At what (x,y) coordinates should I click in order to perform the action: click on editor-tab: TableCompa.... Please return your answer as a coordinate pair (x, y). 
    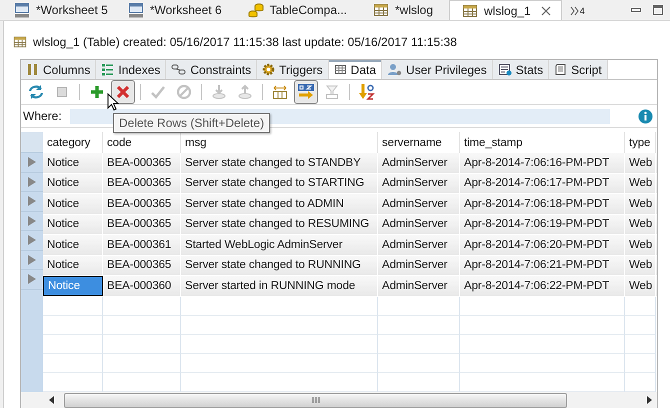
    Looking at the image, I should click on (296, 10).